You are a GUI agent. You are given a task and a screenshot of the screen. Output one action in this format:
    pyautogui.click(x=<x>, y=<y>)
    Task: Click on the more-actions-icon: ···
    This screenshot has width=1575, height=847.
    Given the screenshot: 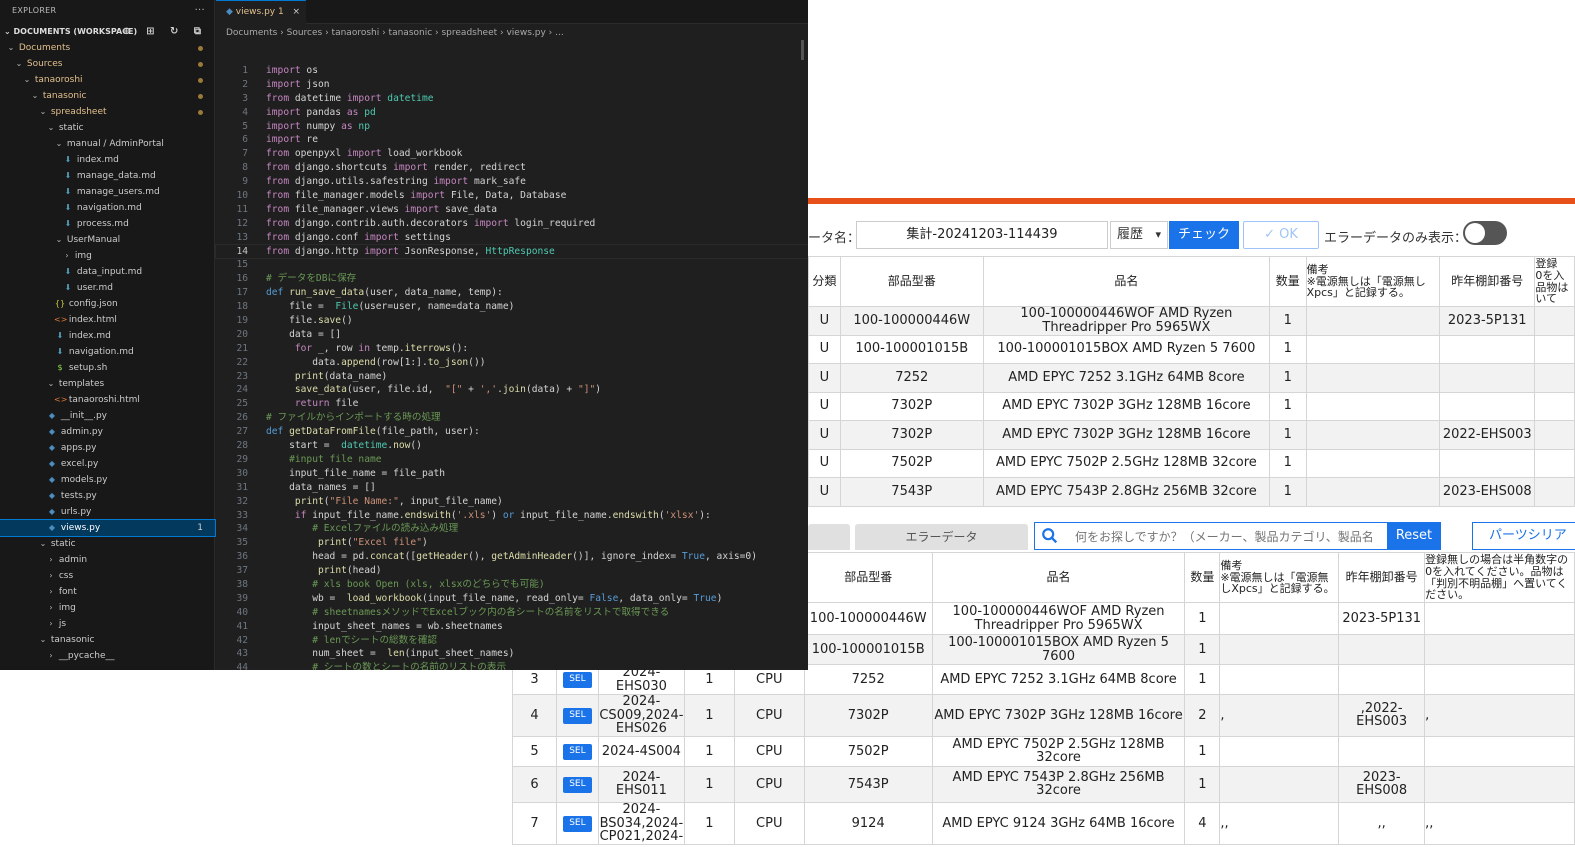 What is the action you would take?
    pyautogui.click(x=200, y=11)
    